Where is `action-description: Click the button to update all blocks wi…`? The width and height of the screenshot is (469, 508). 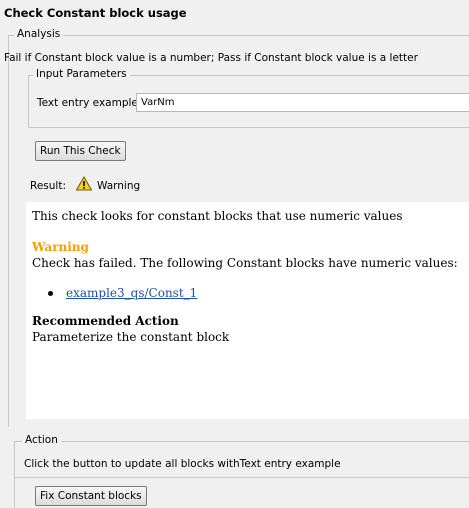 action-description: Click the button to update all blocks wi… is located at coordinates (182, 464).